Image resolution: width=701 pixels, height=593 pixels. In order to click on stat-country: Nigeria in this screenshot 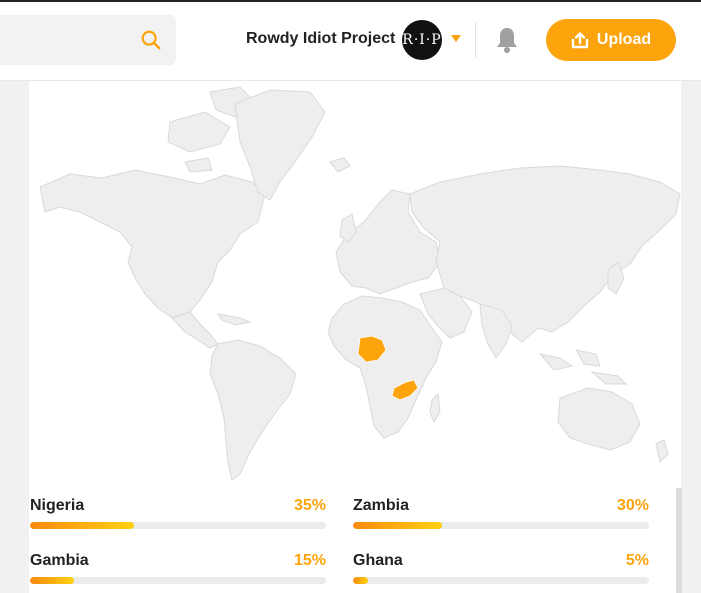, I will do `click(57, 505)`.